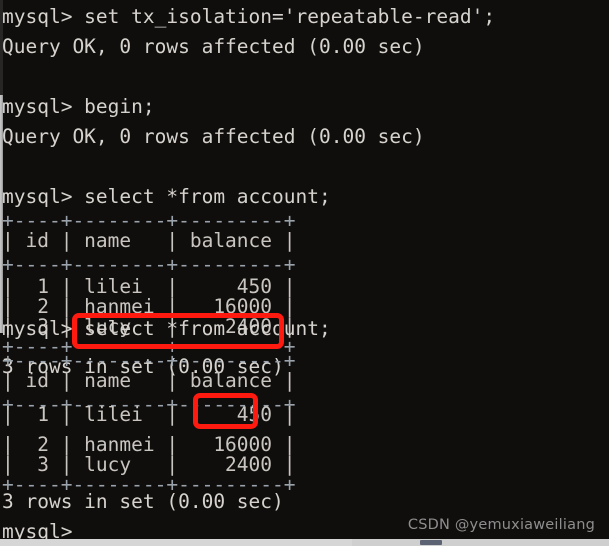  What do you see at coordinates (1, 214) in the screenshot?
I see `vertical-scrollbar-thumb` at bounding box center [1, 214].